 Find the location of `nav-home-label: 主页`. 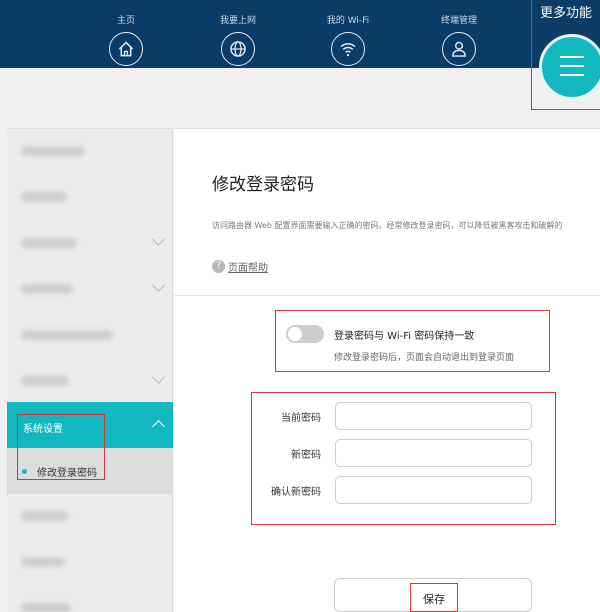

nav-home-label: 主页 is located at coordinates (125, 21).